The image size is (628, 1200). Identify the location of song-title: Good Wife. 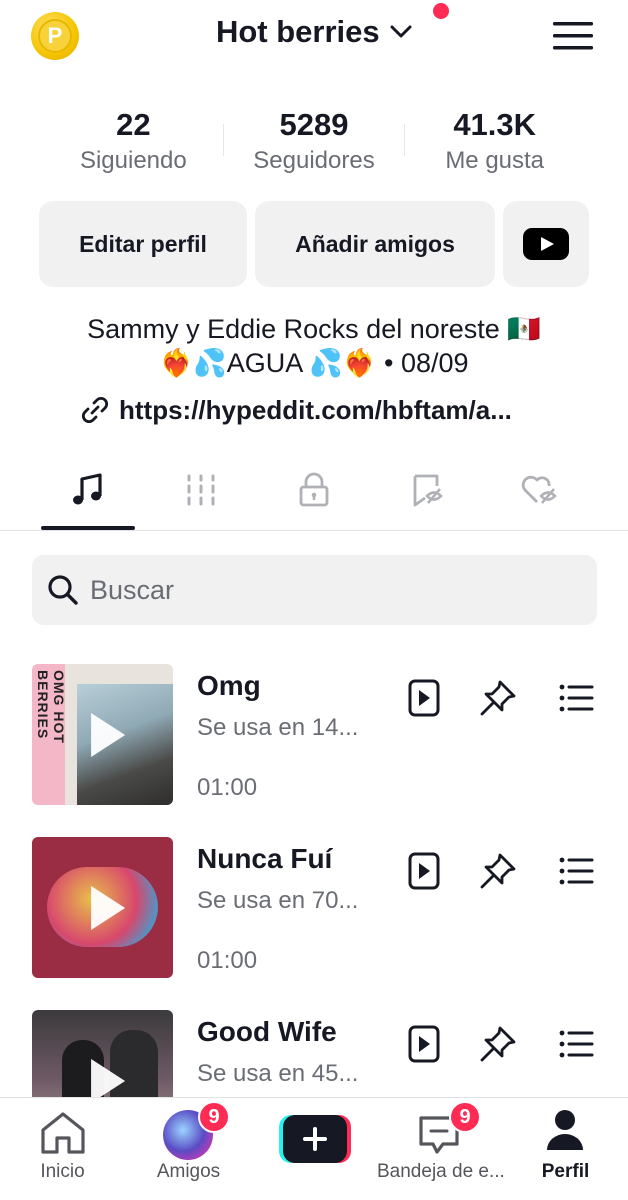
(267, 1031).